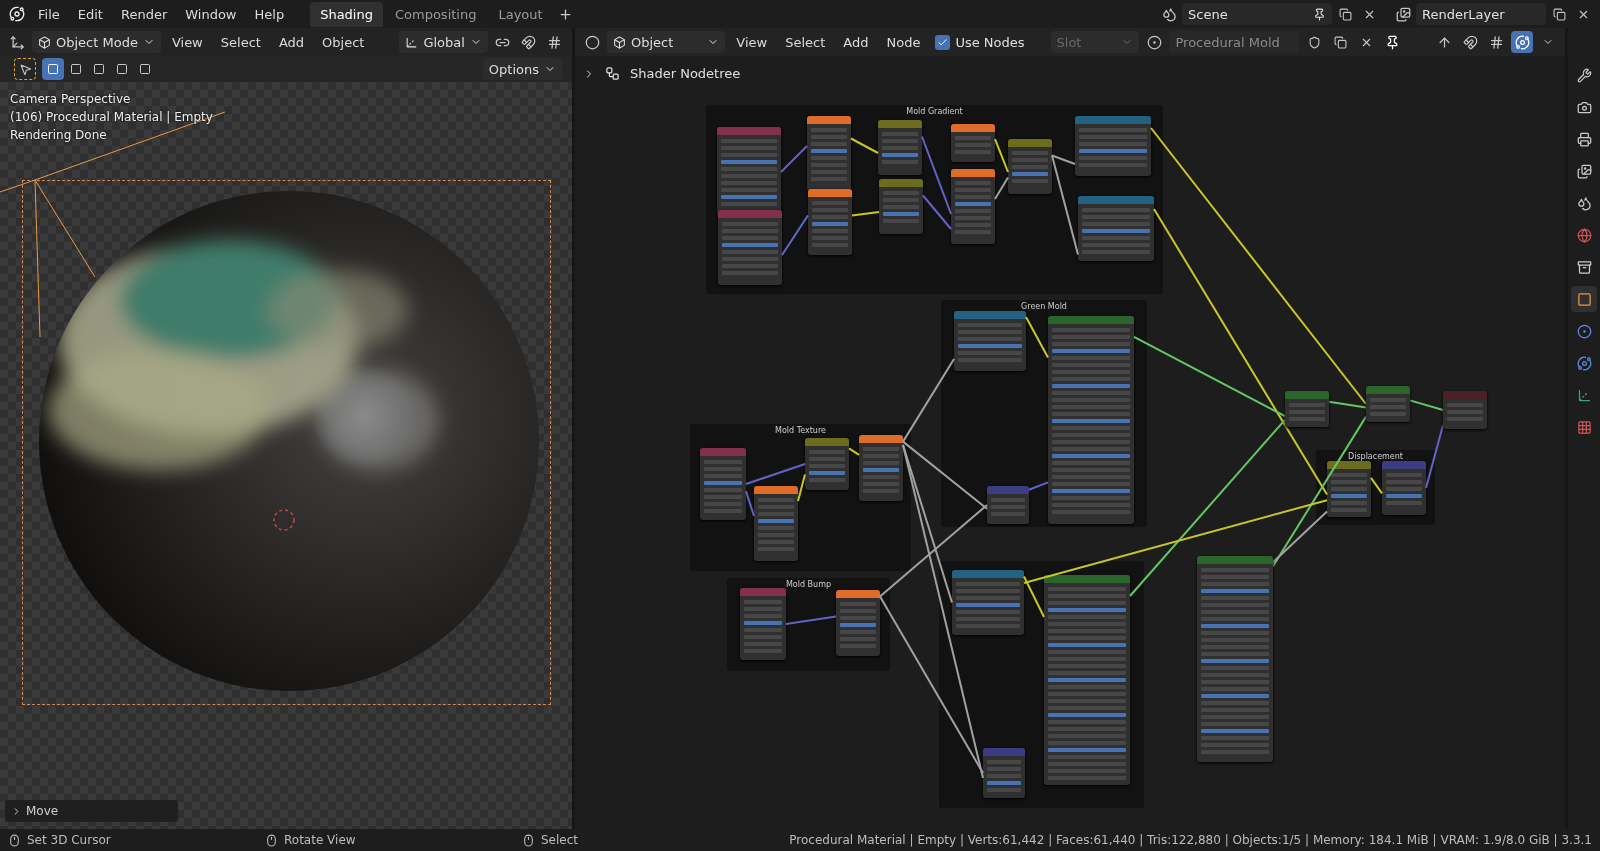  What do you see at coordinates (269, 14) in the screenshot?
I see `menu-item: Help` at bounding box center [269, 14].